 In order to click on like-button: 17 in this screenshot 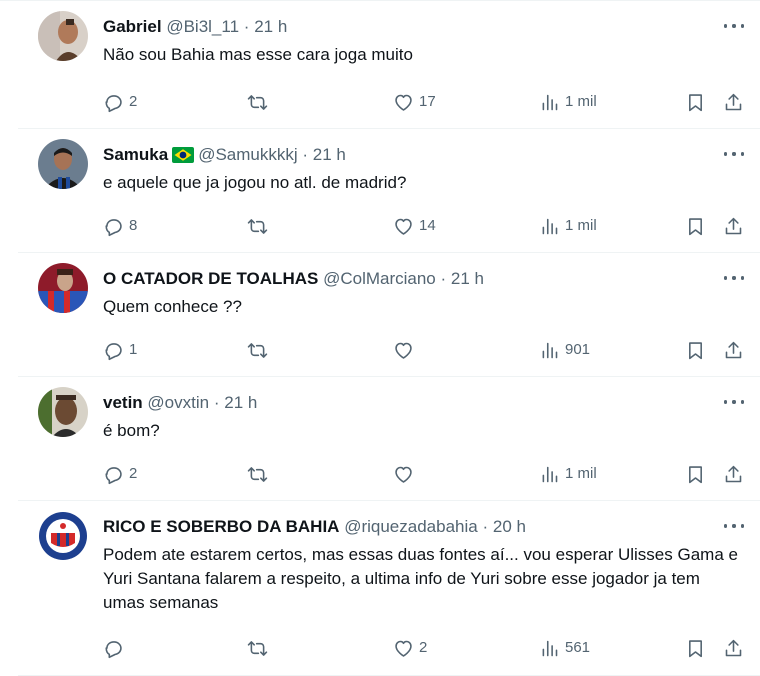, I will do `click(414, 102)`.